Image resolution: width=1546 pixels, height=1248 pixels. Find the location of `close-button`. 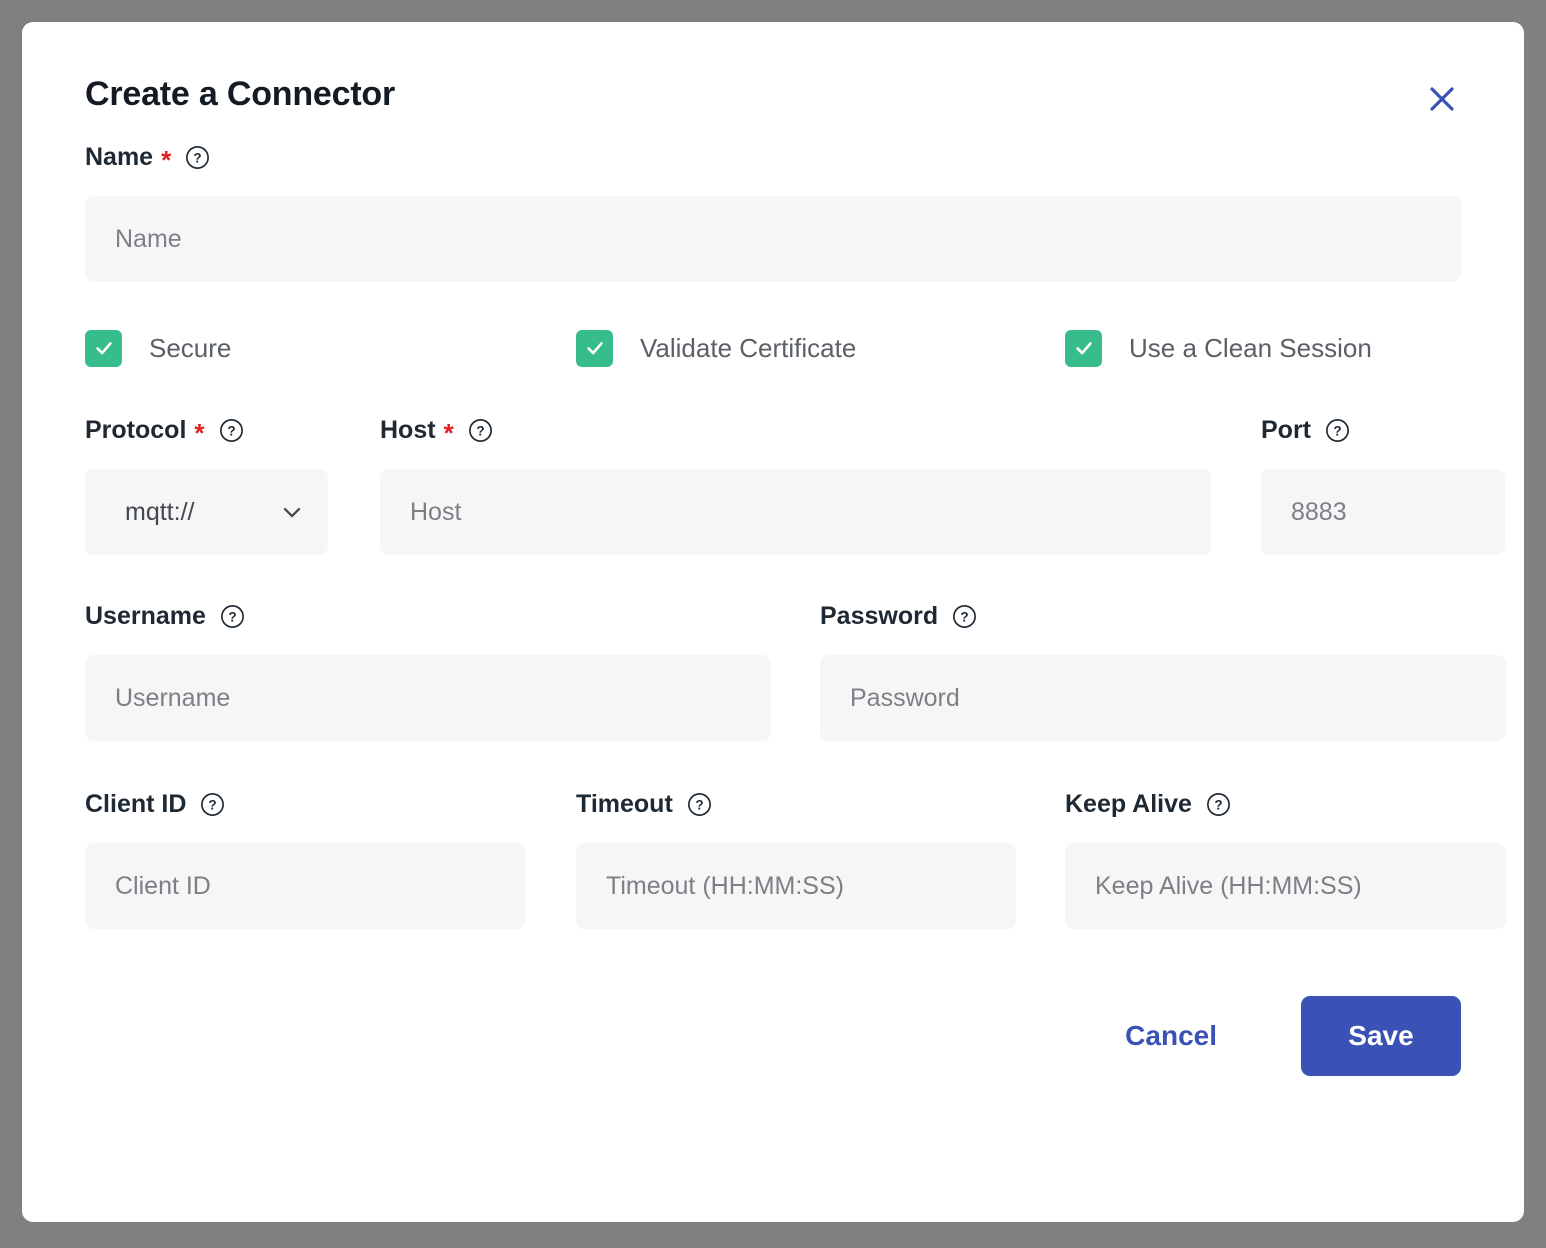

close-button is located at coordinates (1442, 99).